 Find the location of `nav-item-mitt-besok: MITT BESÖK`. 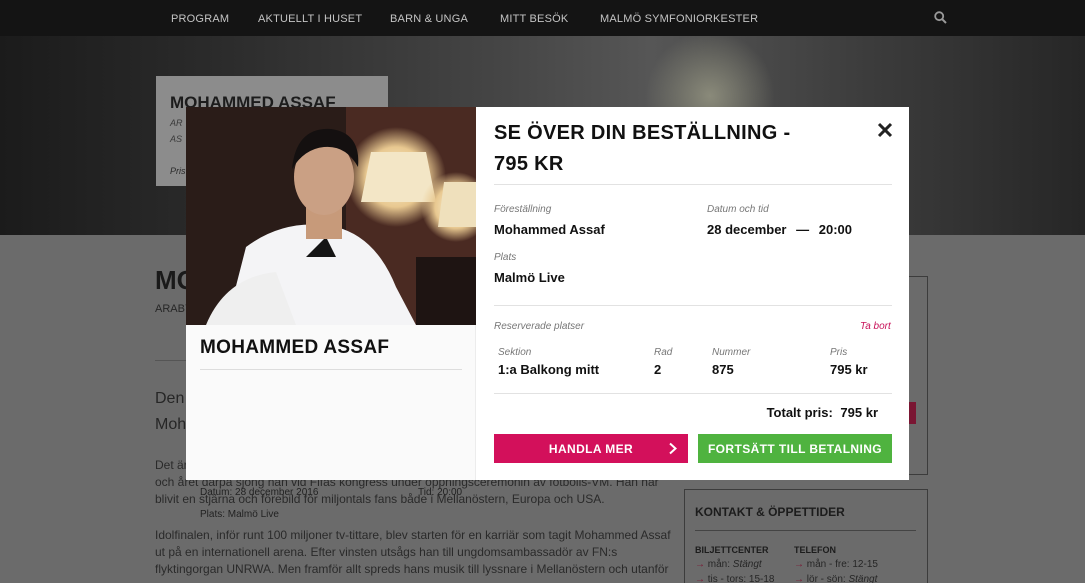

nav-item-mitt-besok: MITT BESÖK is located at coordinates (534, 19).